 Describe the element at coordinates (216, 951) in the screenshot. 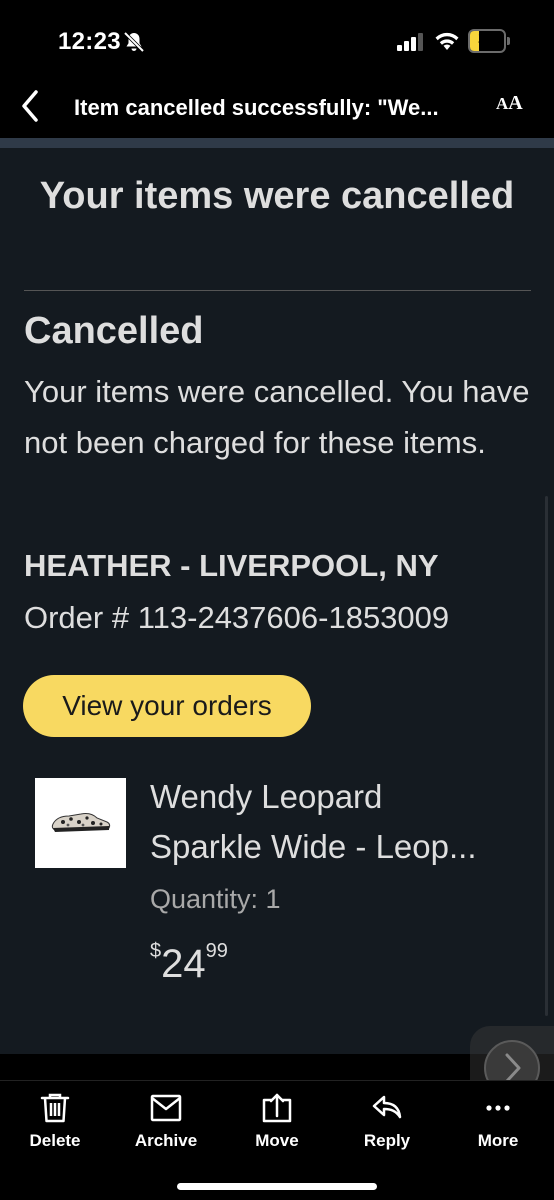

I see `price-cents: 99` at that location.